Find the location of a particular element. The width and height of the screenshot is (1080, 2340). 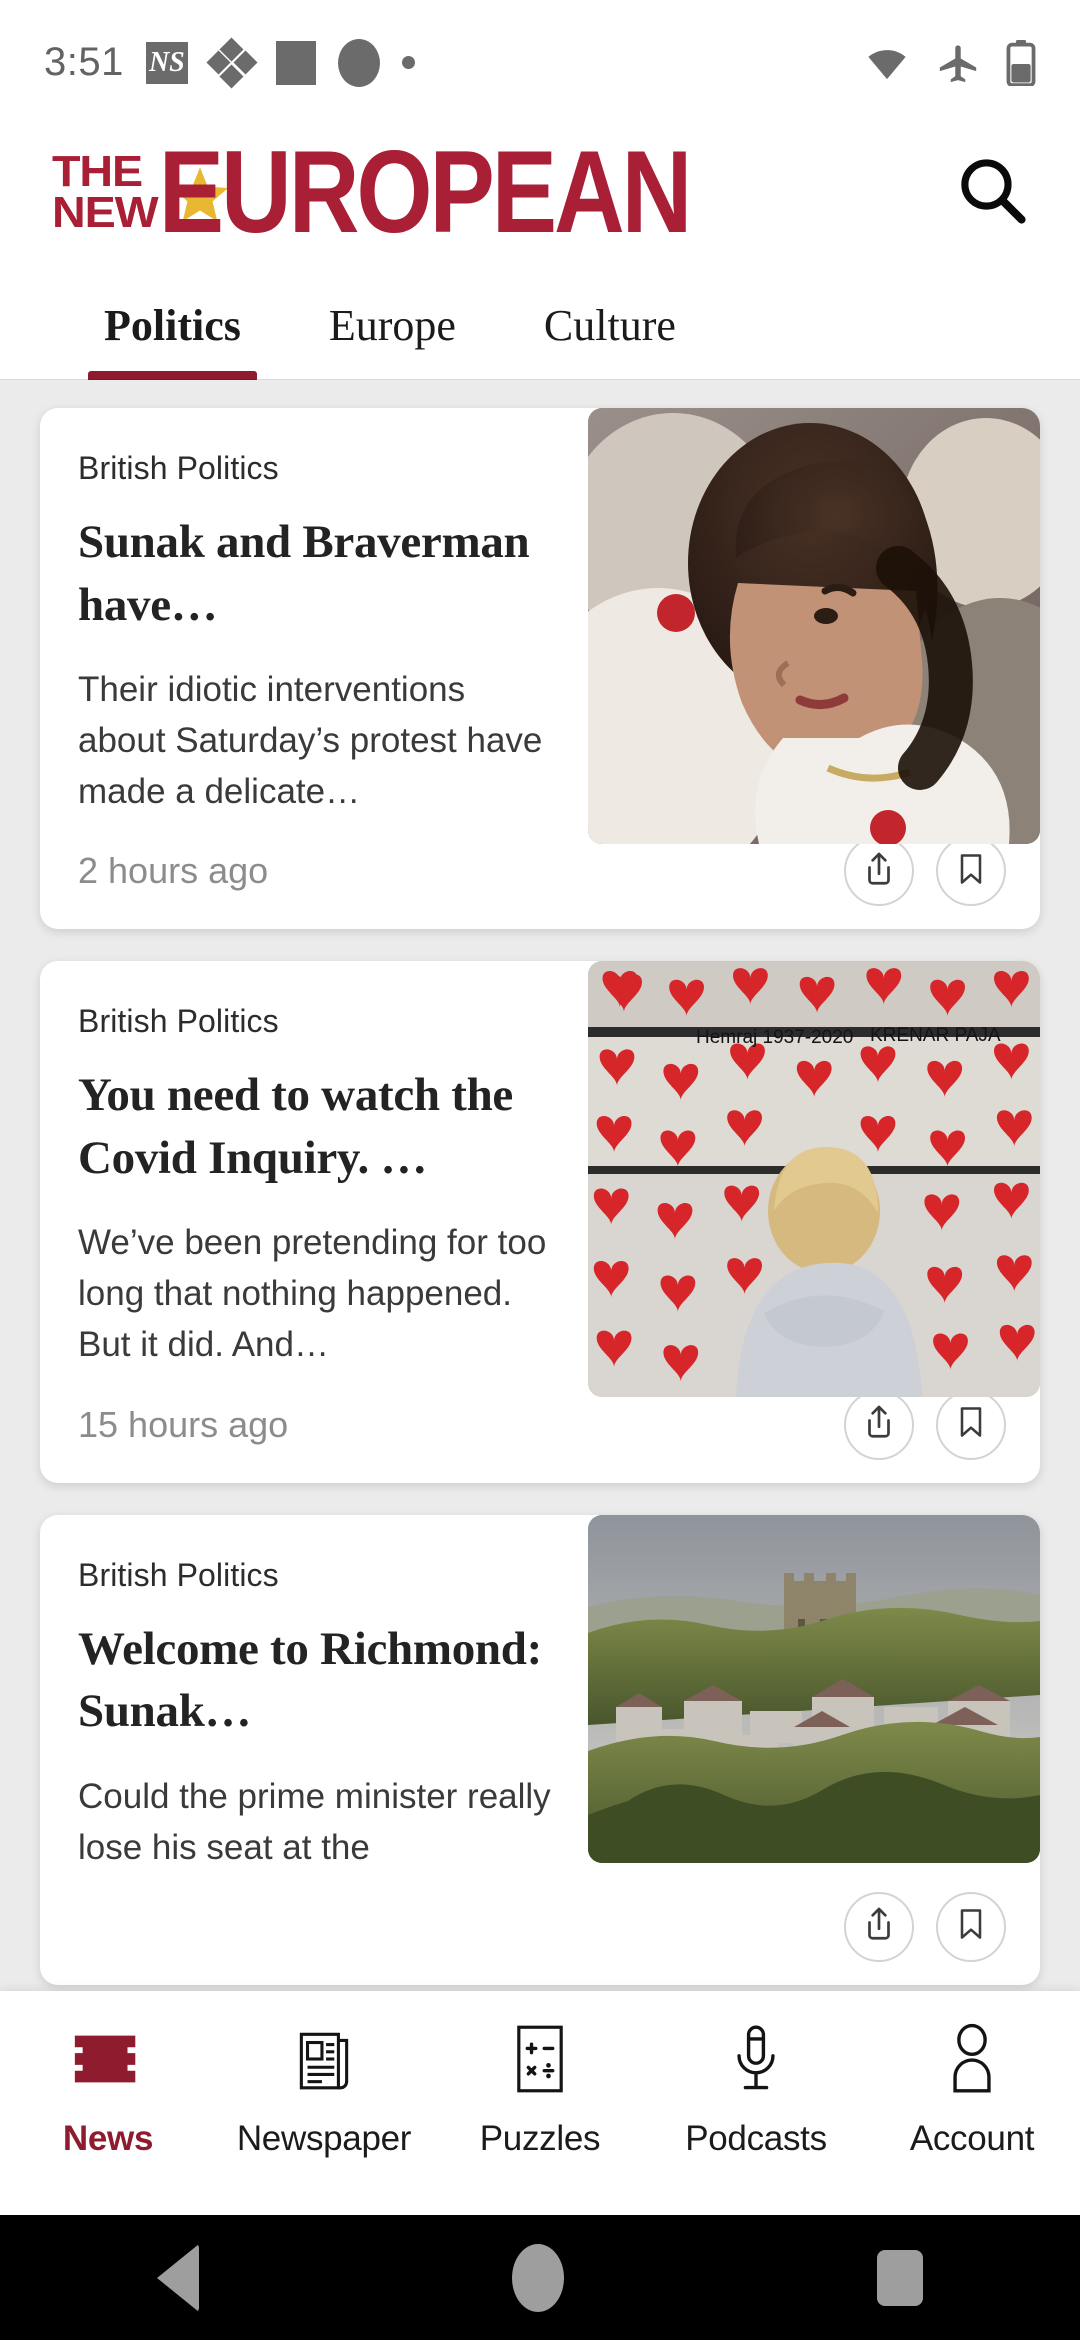

airplane-mode-icon is located at coordinates (958, 63).